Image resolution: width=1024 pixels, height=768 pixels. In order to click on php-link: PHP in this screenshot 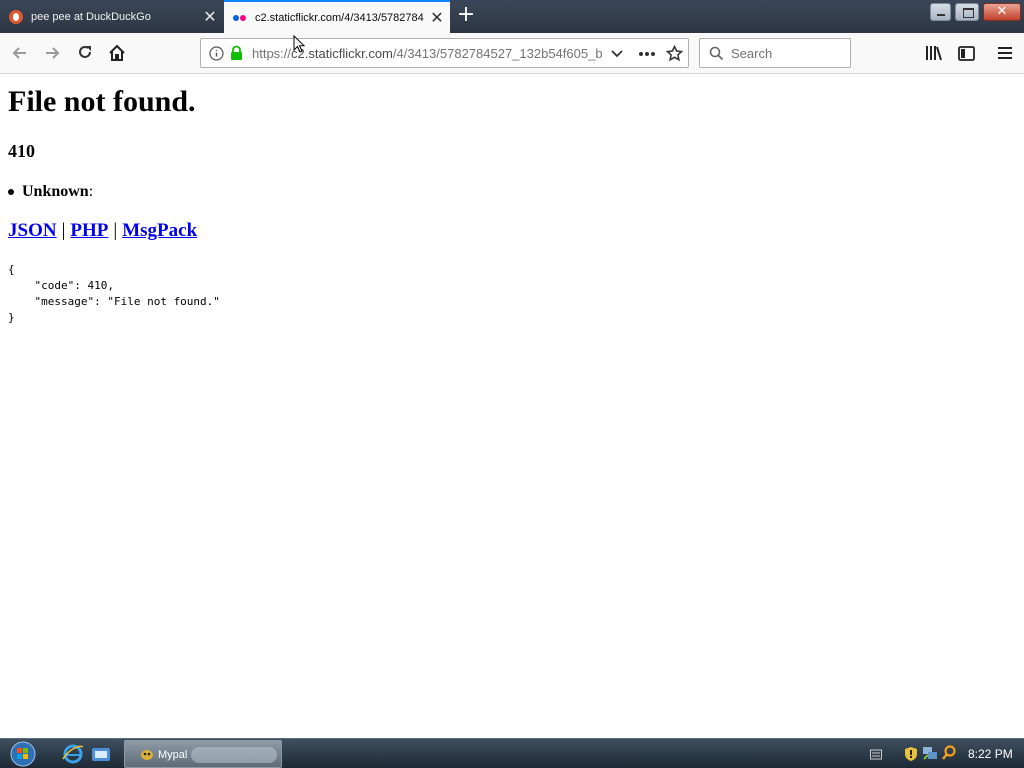, I will do `click(89, 230)`.